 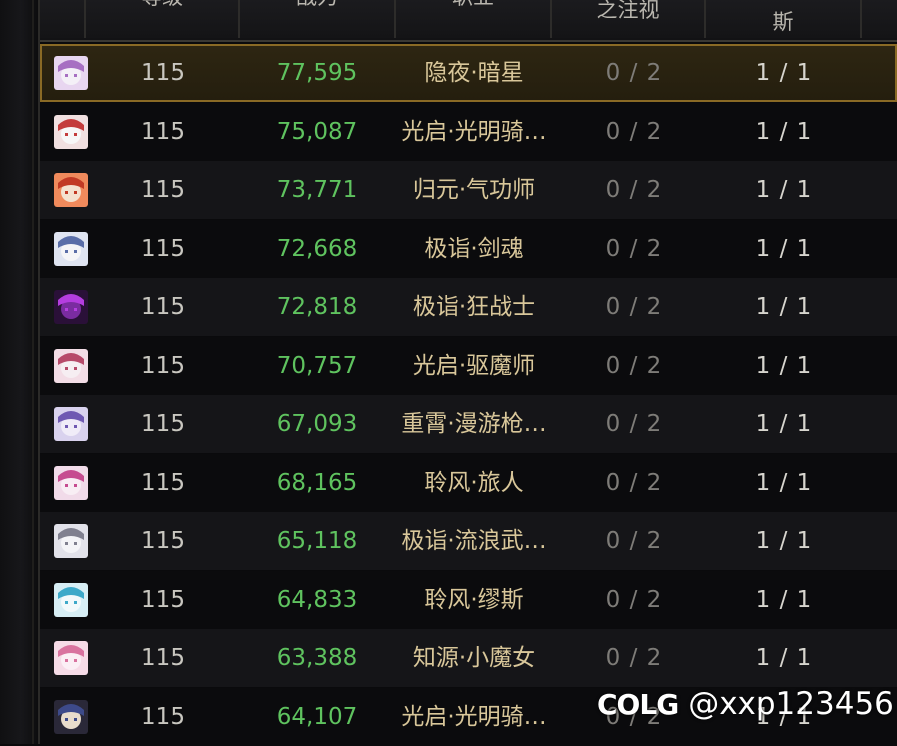 I want to click on paladin-portrait-icon, so click(x=71, y=716).